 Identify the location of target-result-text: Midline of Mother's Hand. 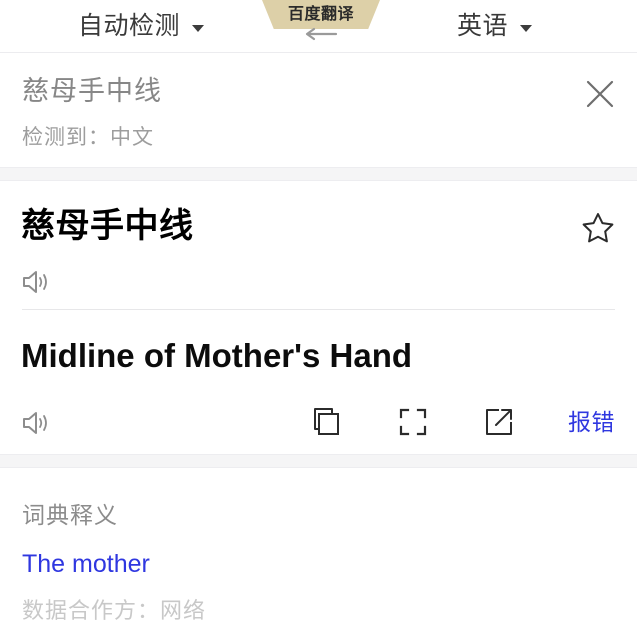
(217, 355).